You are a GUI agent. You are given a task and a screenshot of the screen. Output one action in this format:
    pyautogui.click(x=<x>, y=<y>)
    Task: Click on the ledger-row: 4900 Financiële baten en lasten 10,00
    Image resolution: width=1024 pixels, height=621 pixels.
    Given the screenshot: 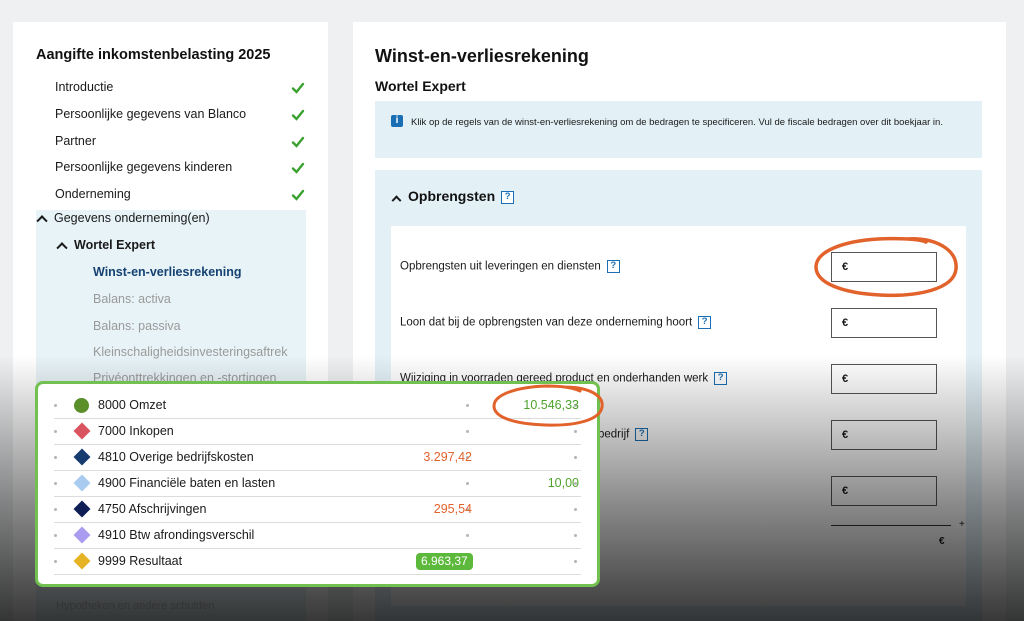 What is the action you would take?
    pyautogui.click(x=317, y=484)
    